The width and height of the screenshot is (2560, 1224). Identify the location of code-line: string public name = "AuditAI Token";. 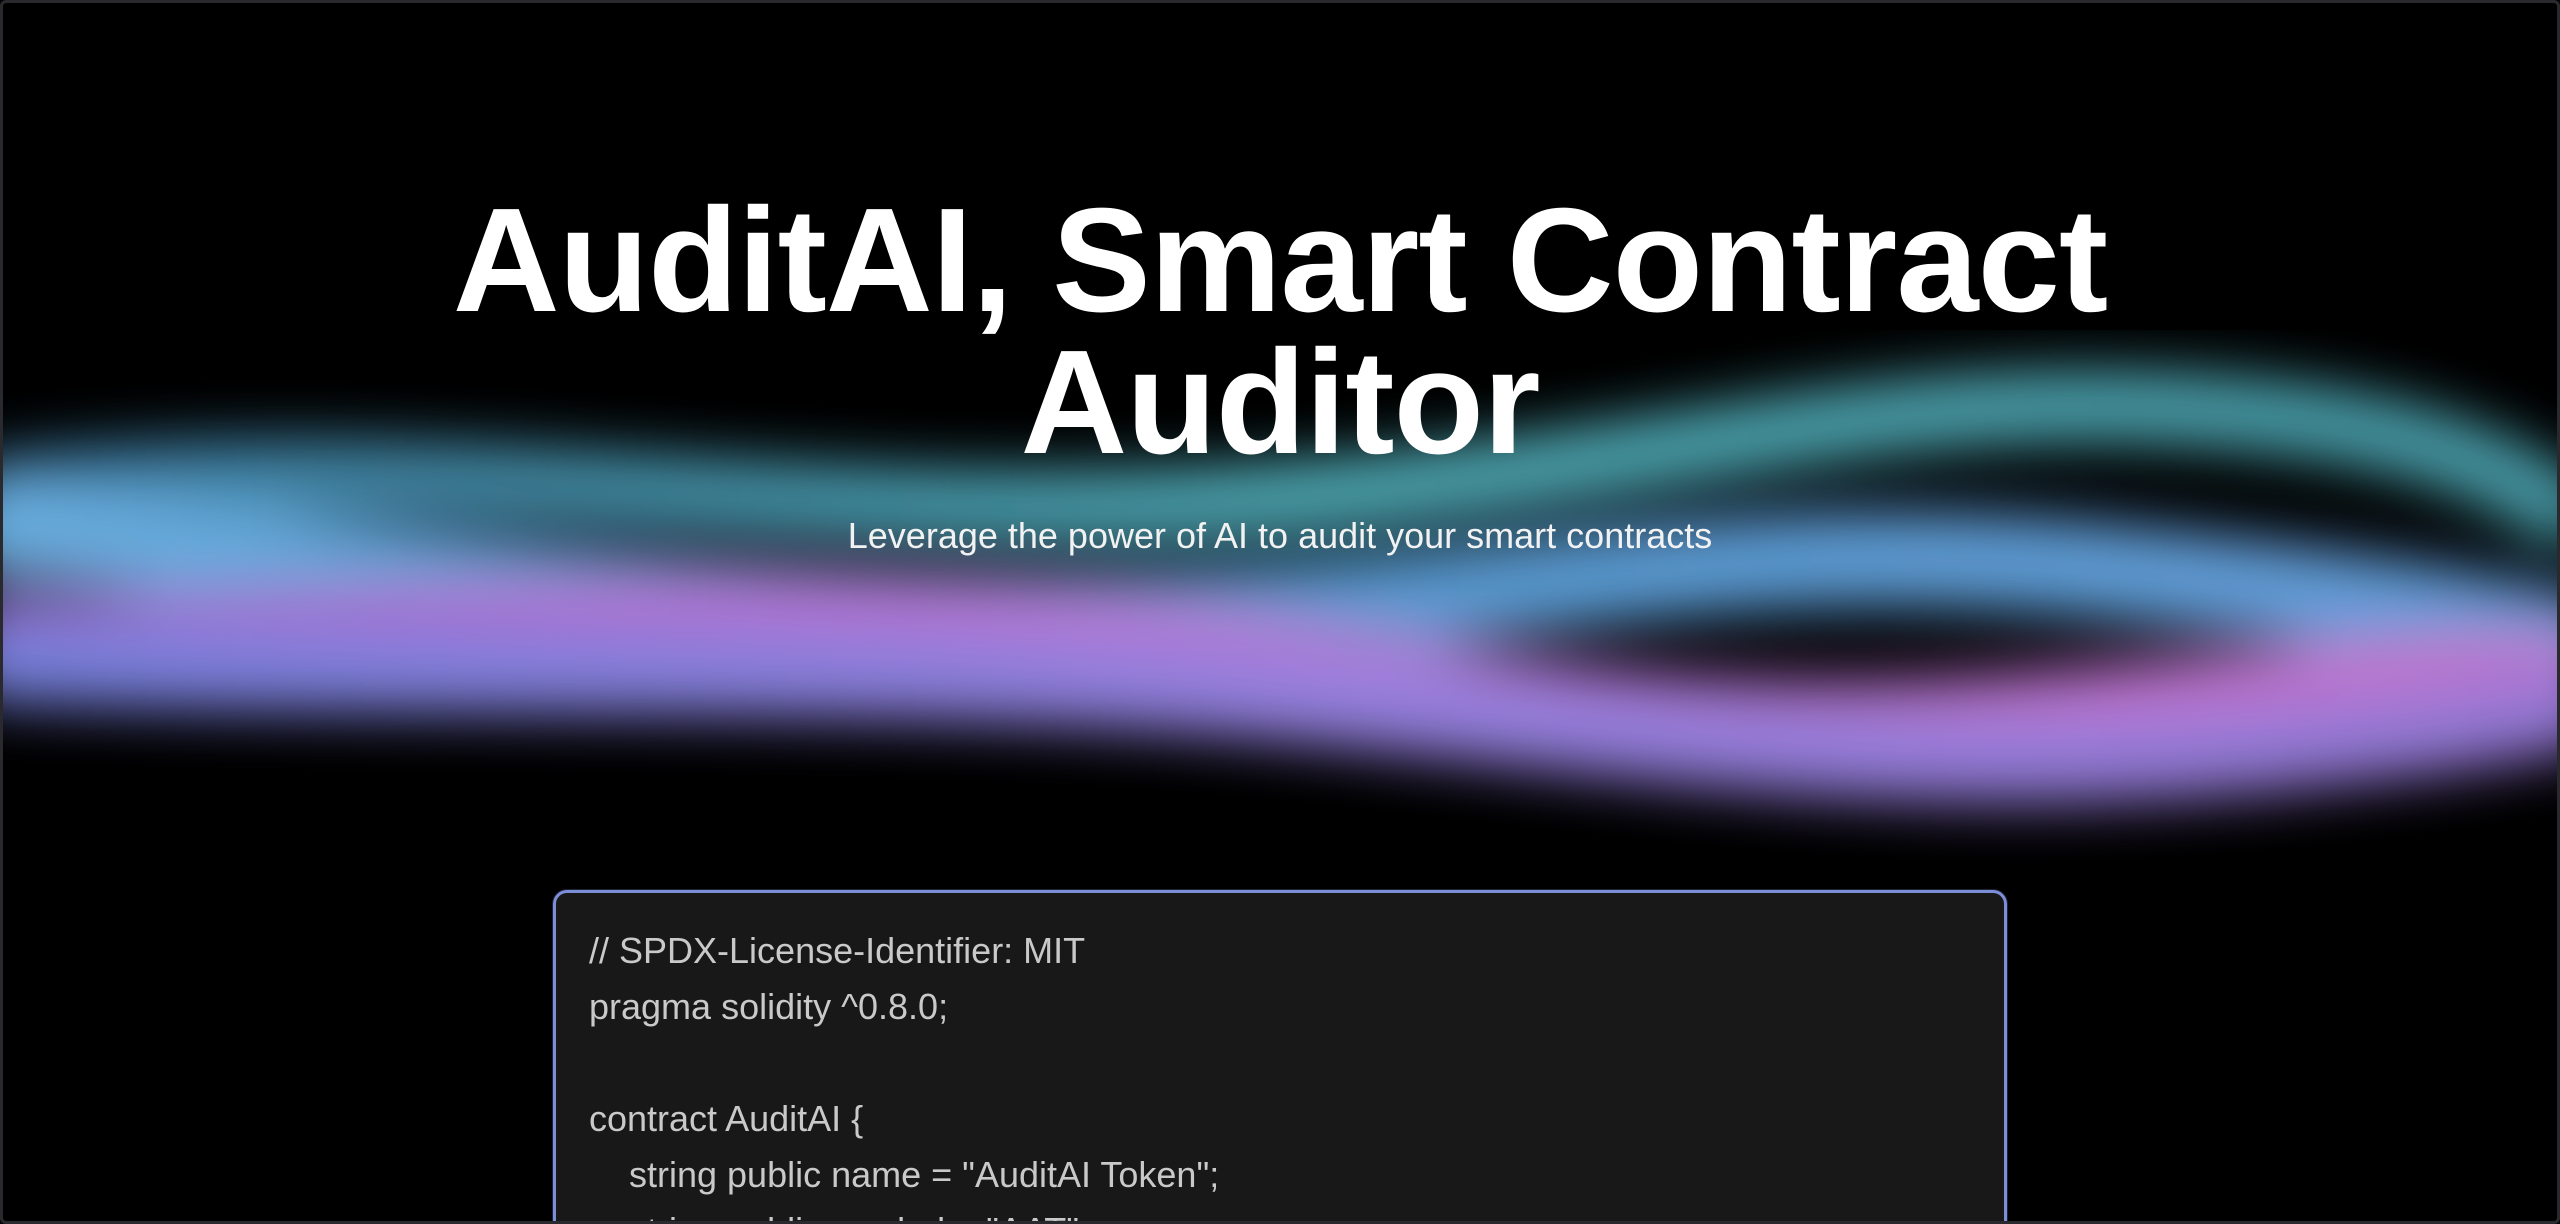
(924, 1174).